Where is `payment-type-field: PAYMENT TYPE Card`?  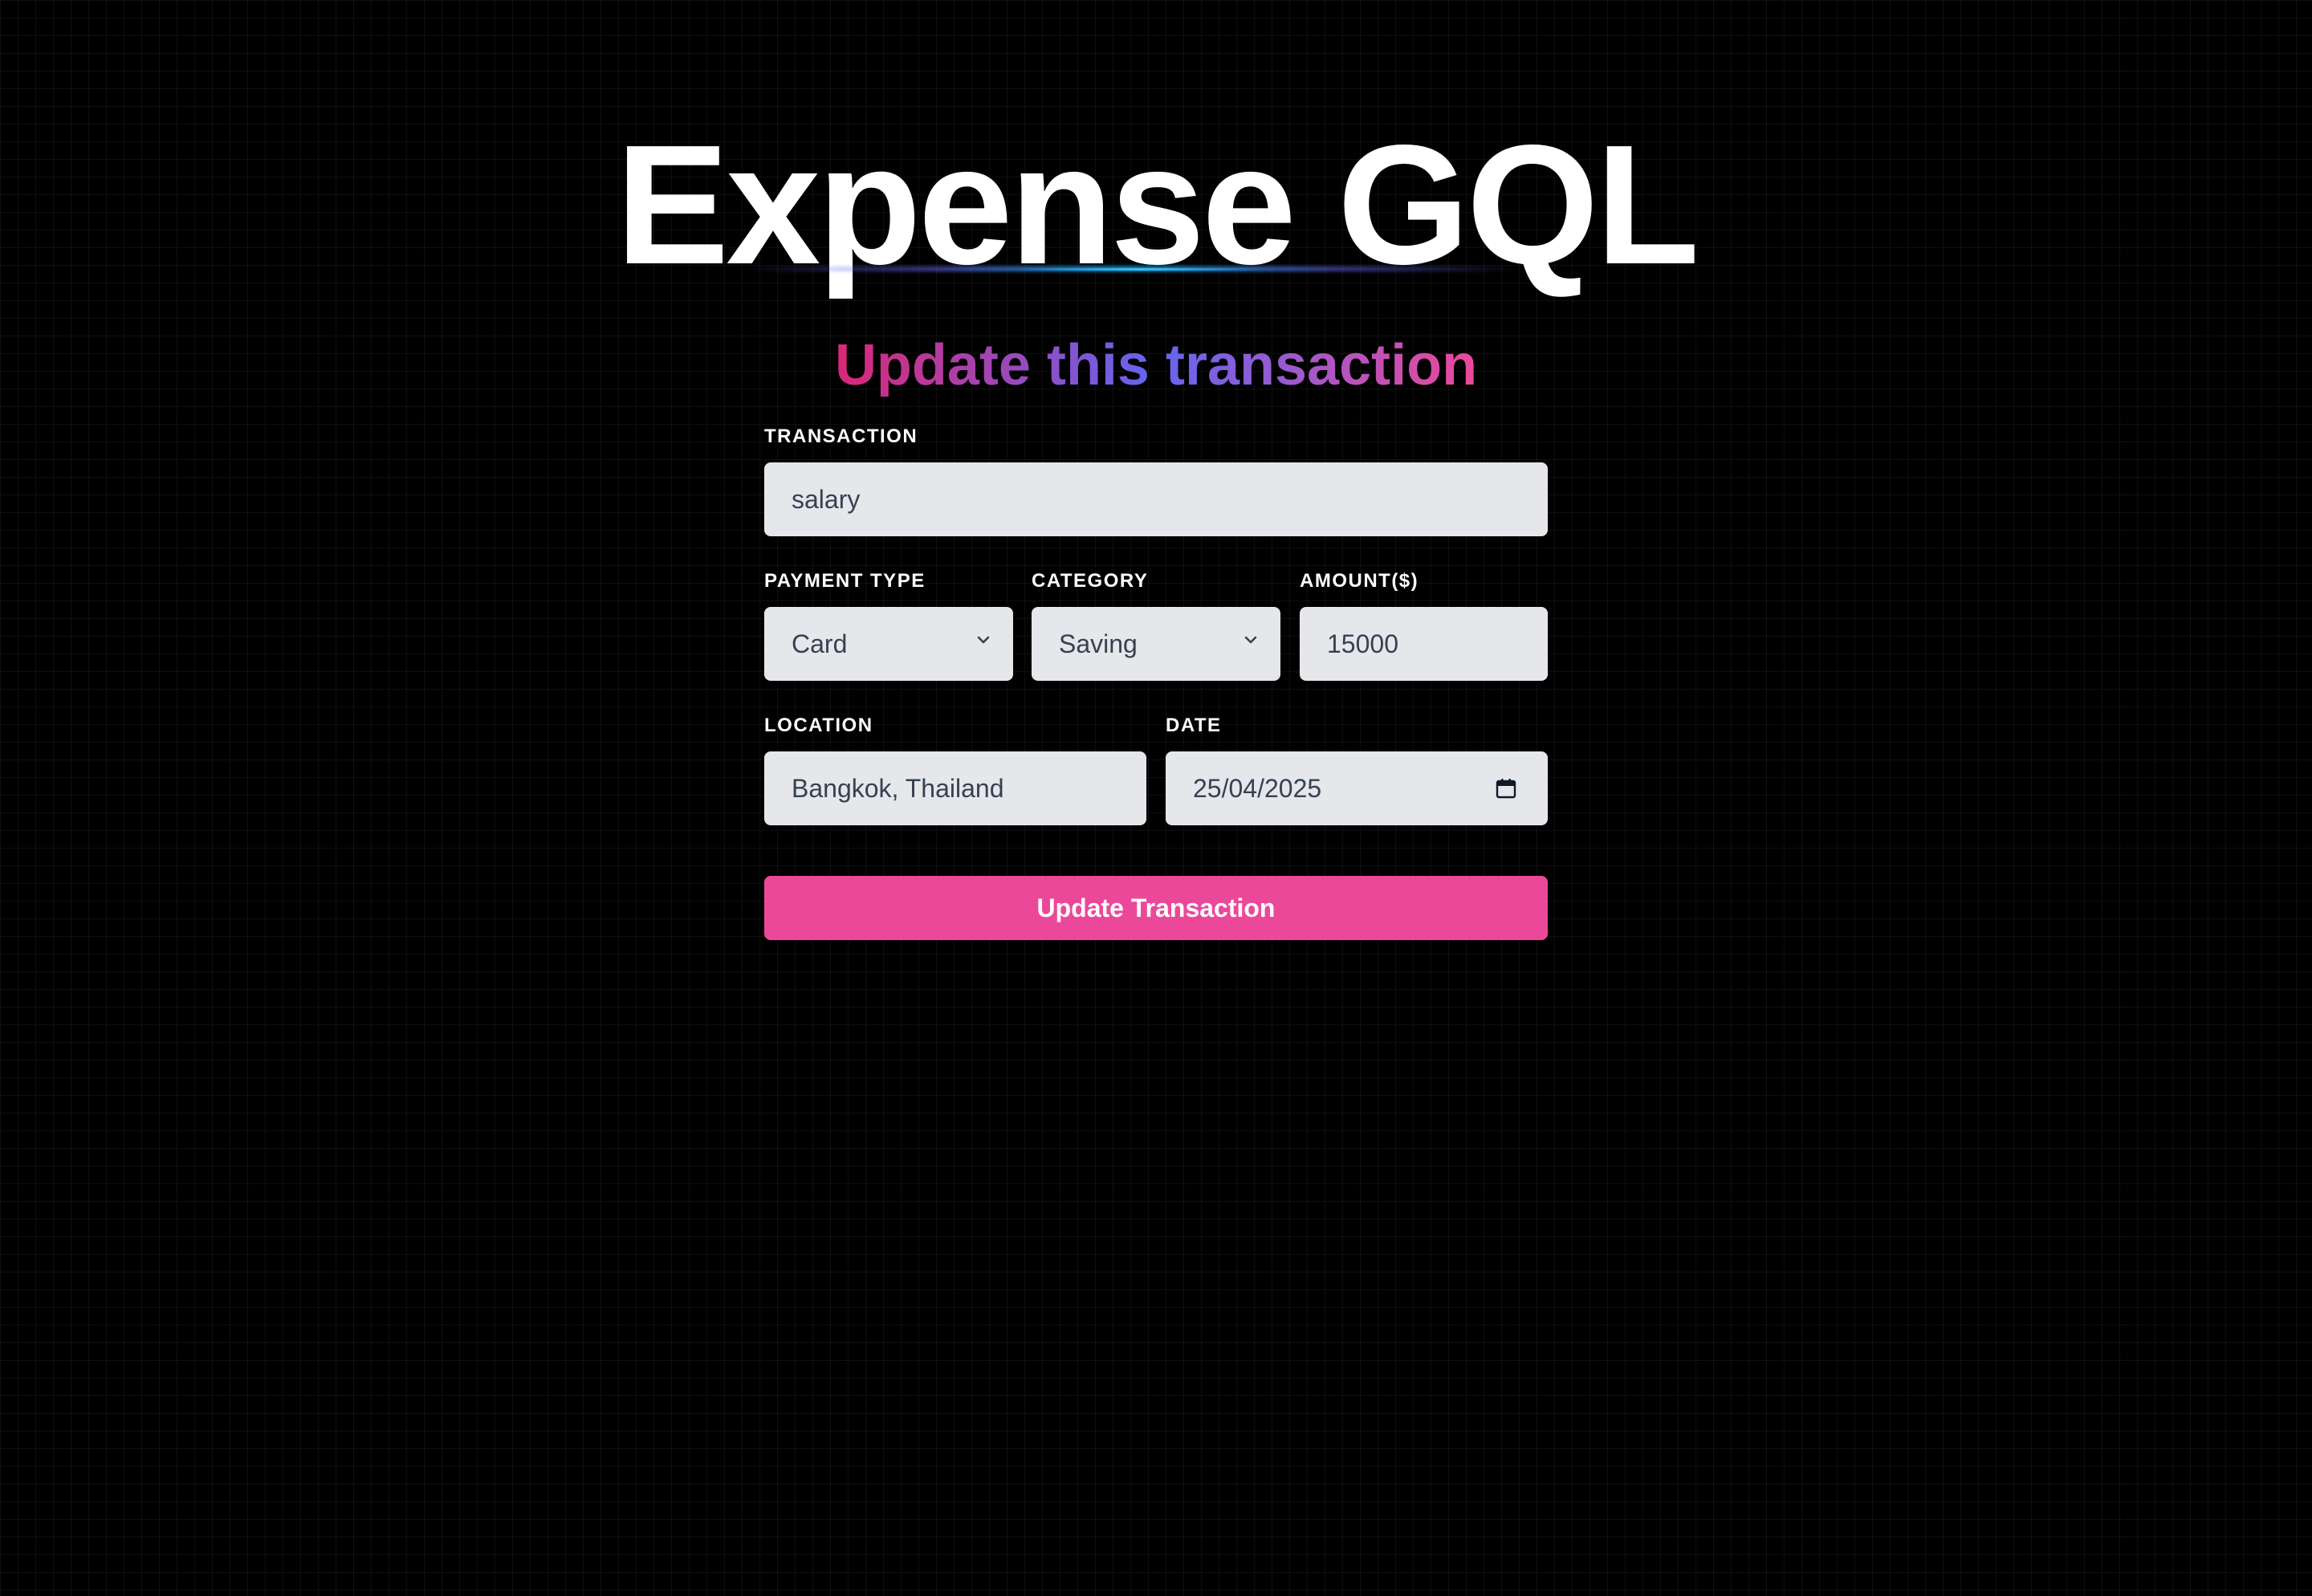 payment-type-field: PAYMENT TYPE Card is located at coordinates (888, 625).